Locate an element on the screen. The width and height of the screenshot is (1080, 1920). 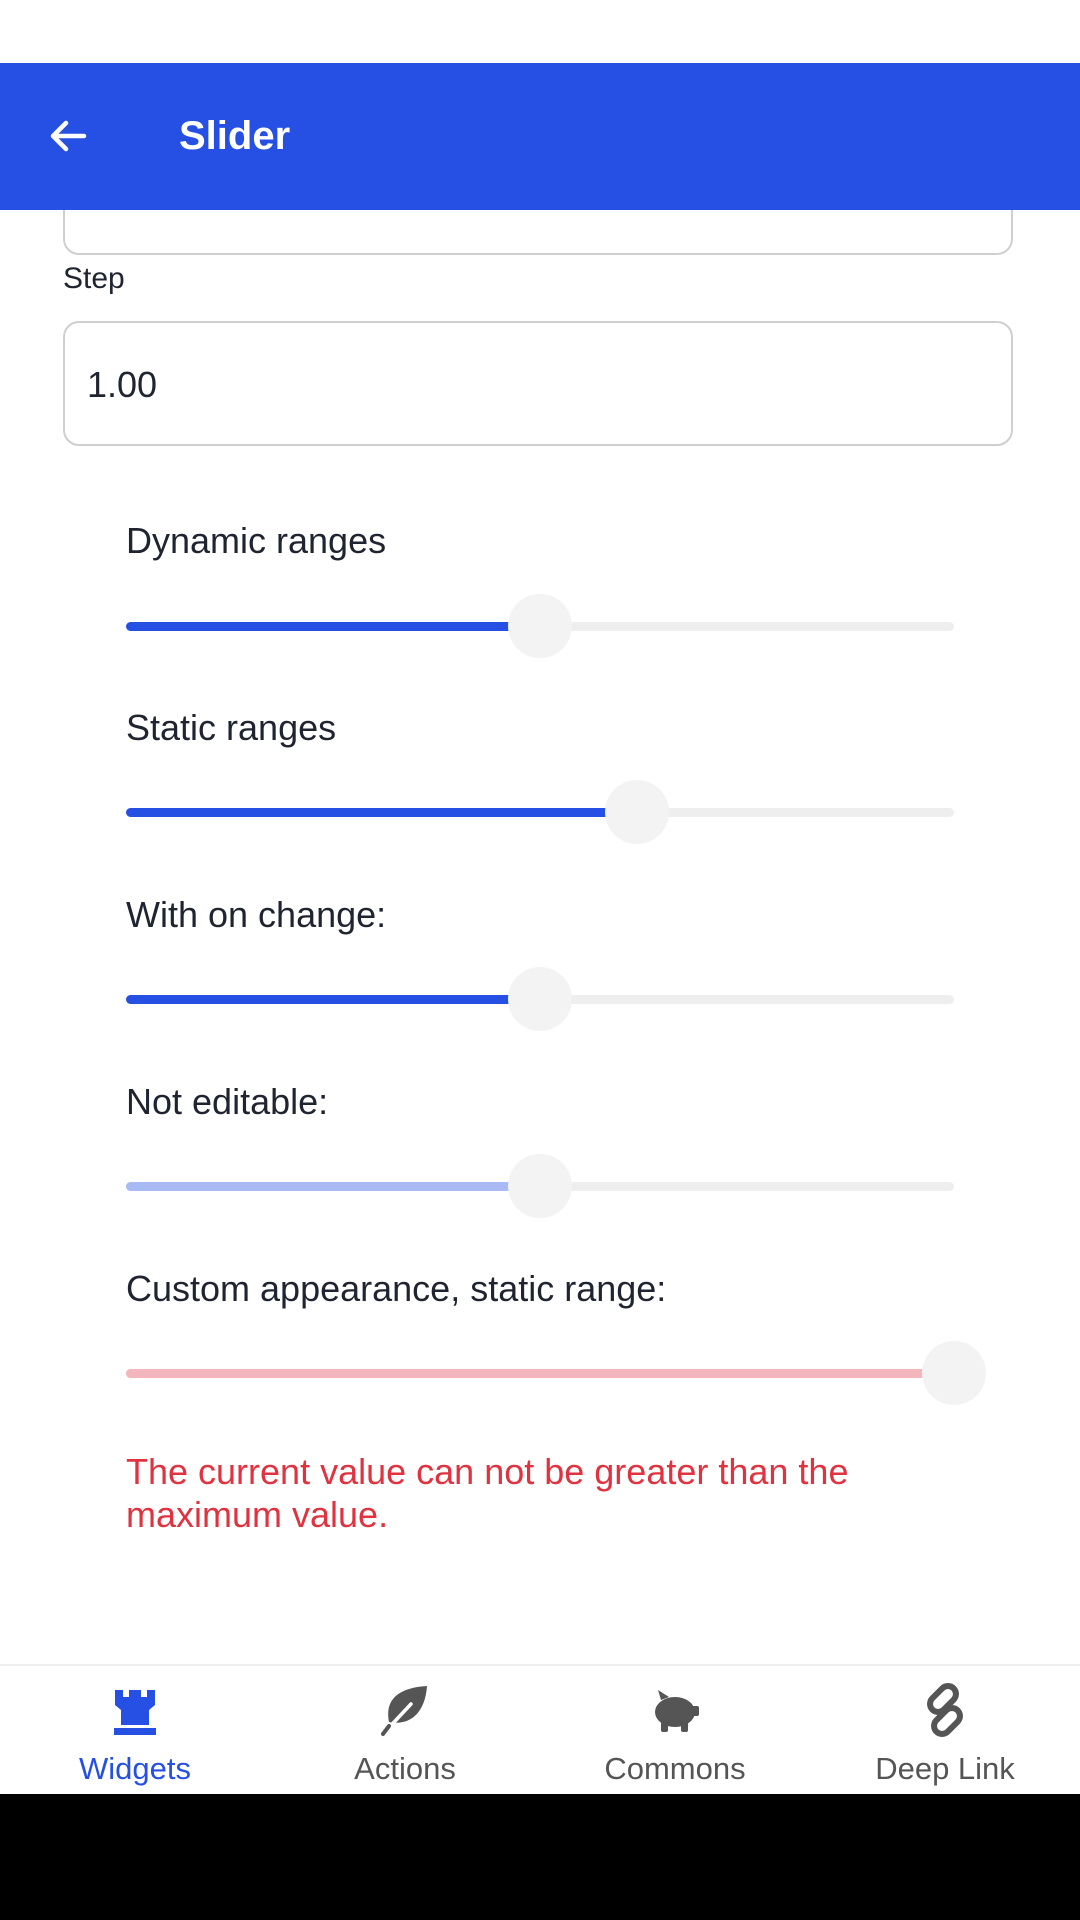
back-arrow-icon is located at coordinates (68, 136).